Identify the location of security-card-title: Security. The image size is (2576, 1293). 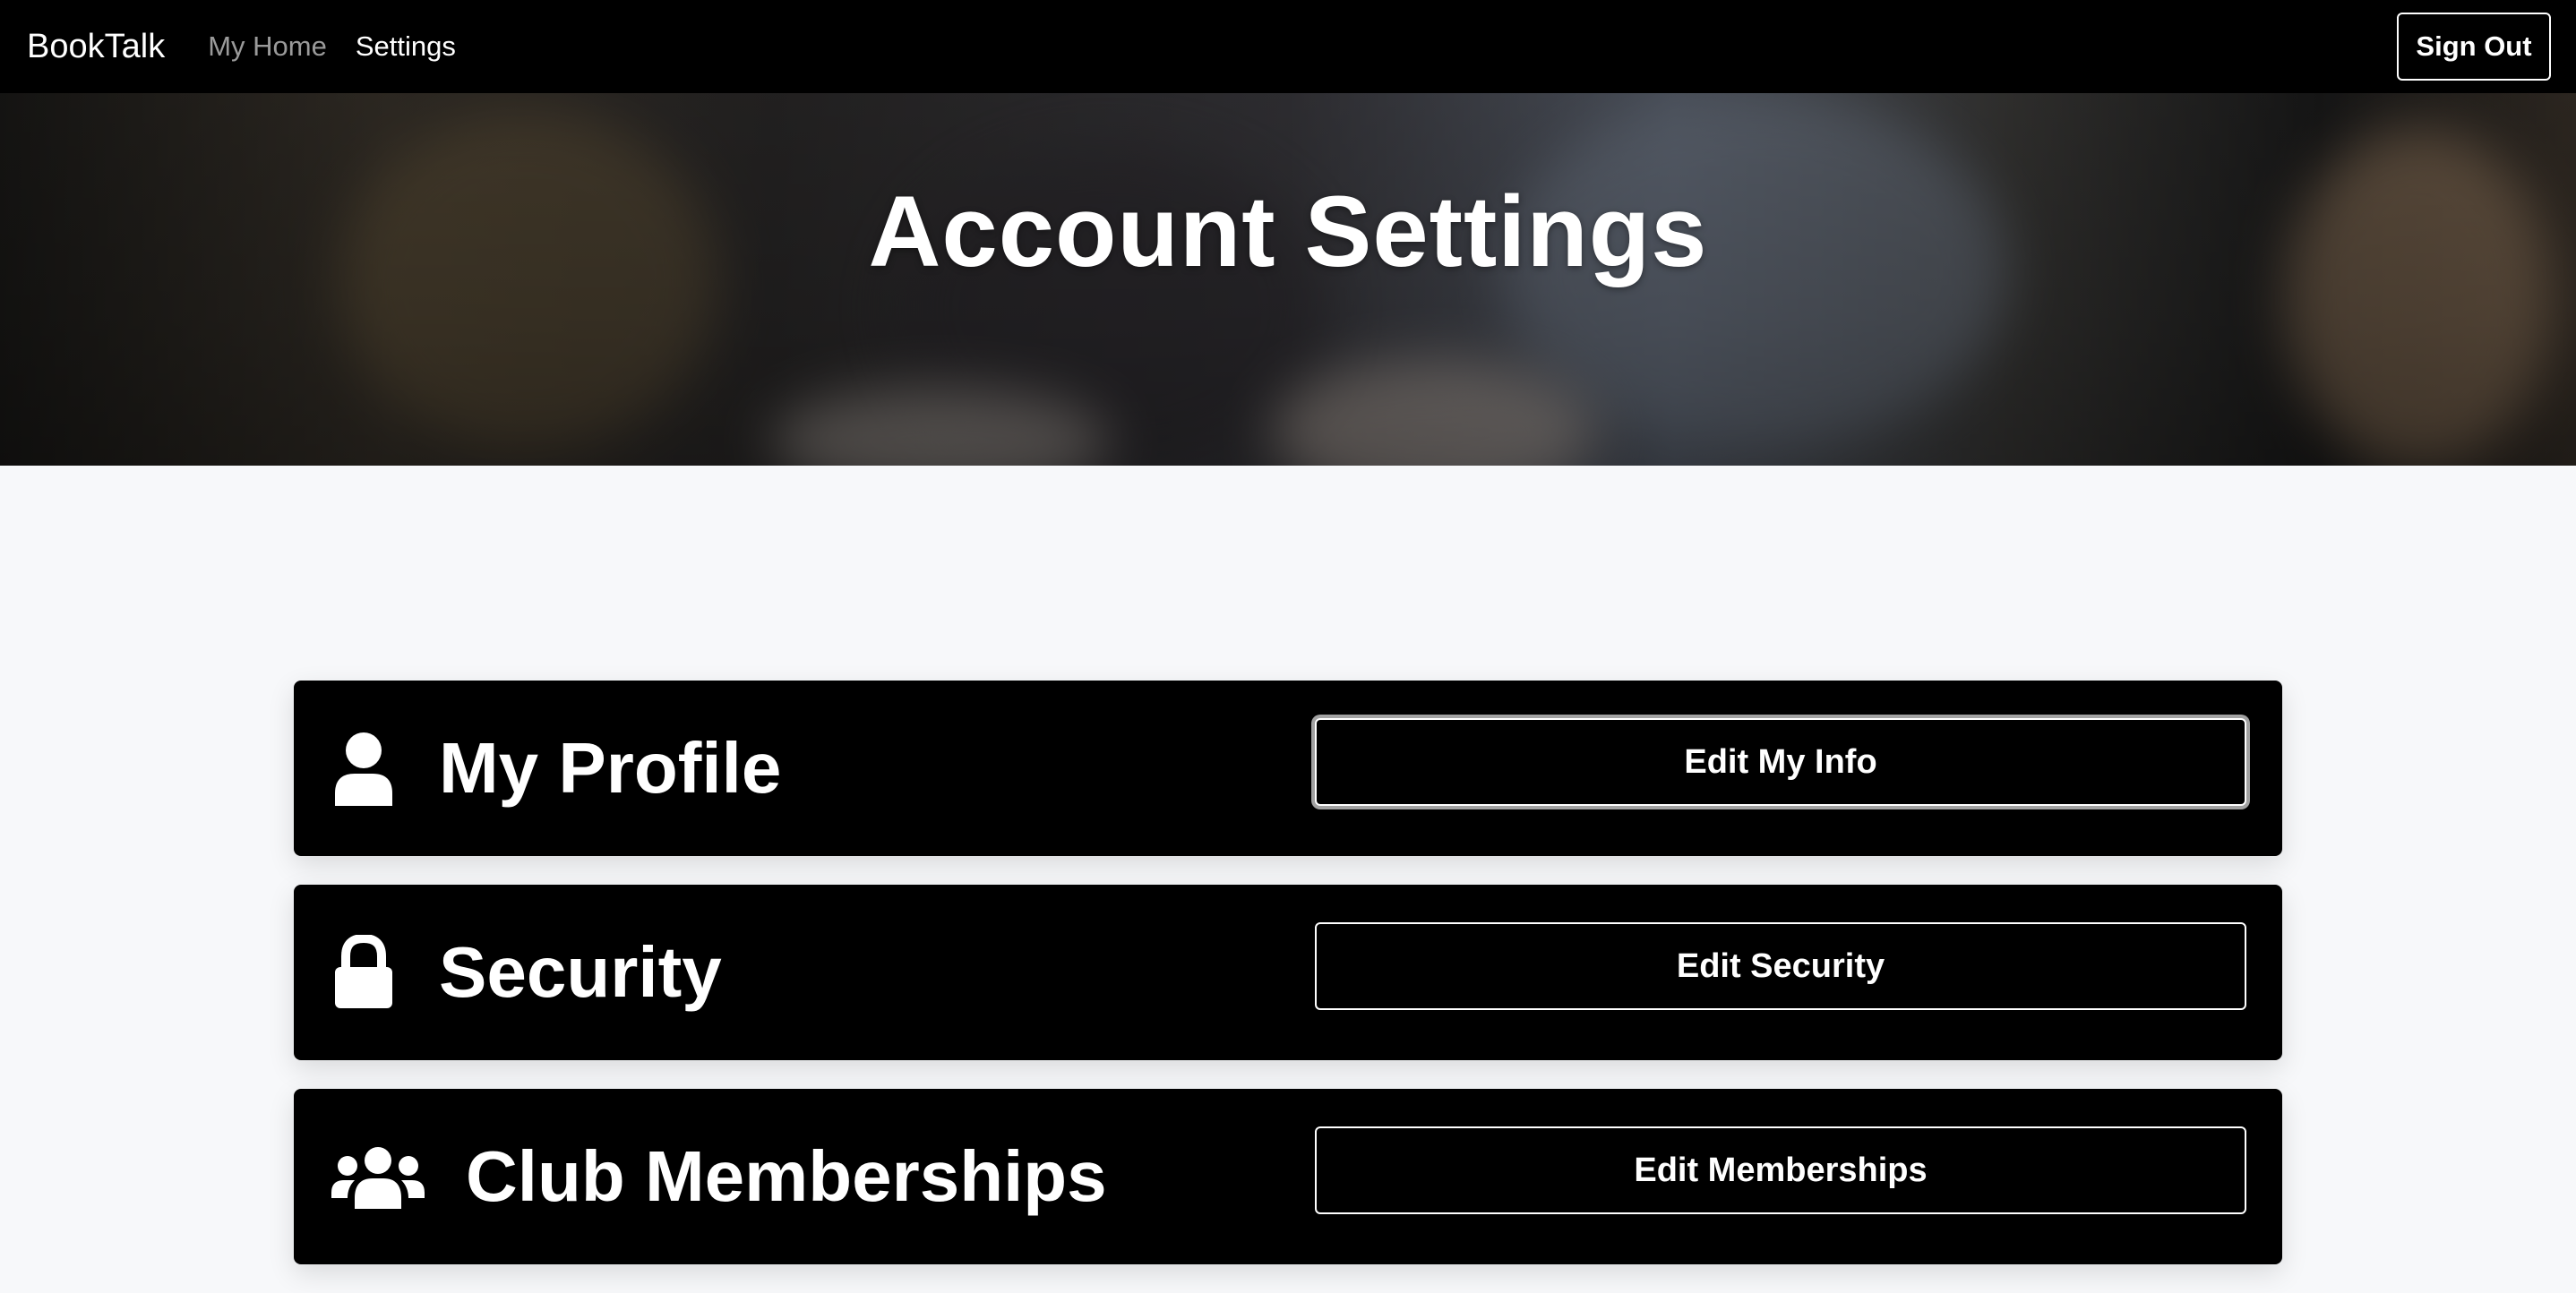
(580, 972).